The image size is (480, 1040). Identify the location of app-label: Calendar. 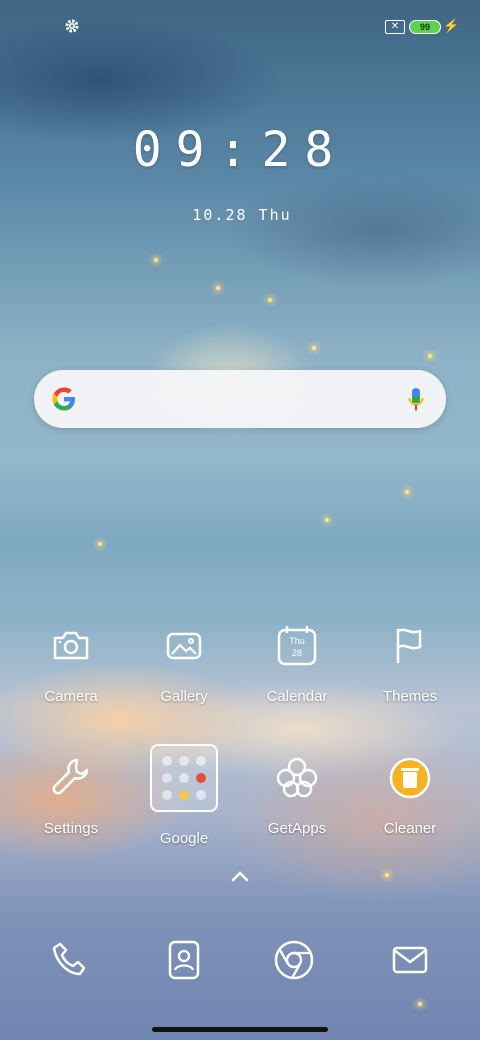
(297, 696).